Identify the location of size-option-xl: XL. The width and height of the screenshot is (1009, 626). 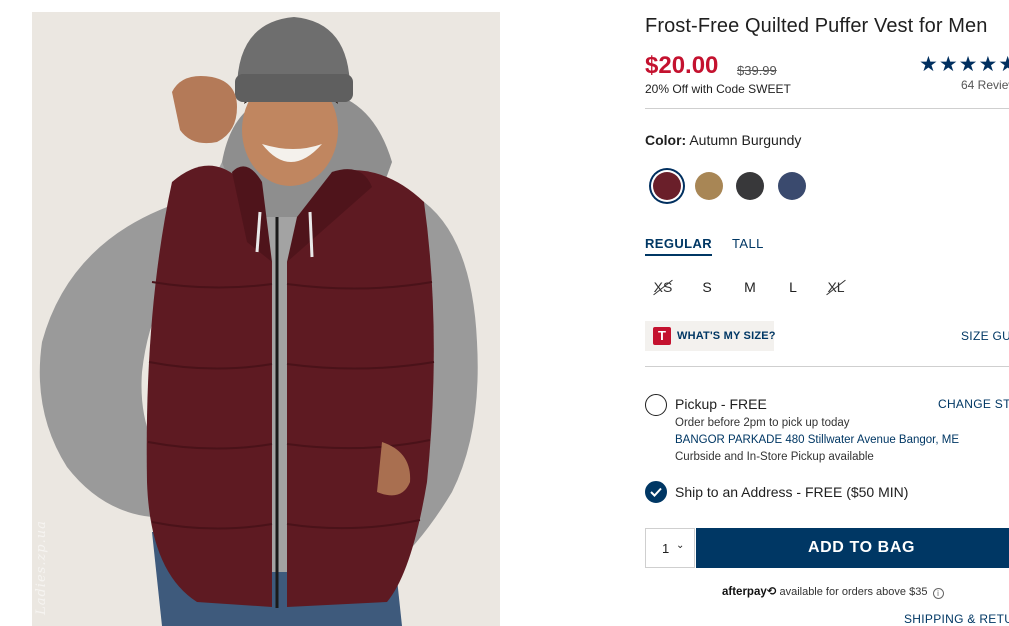
(836, 287).